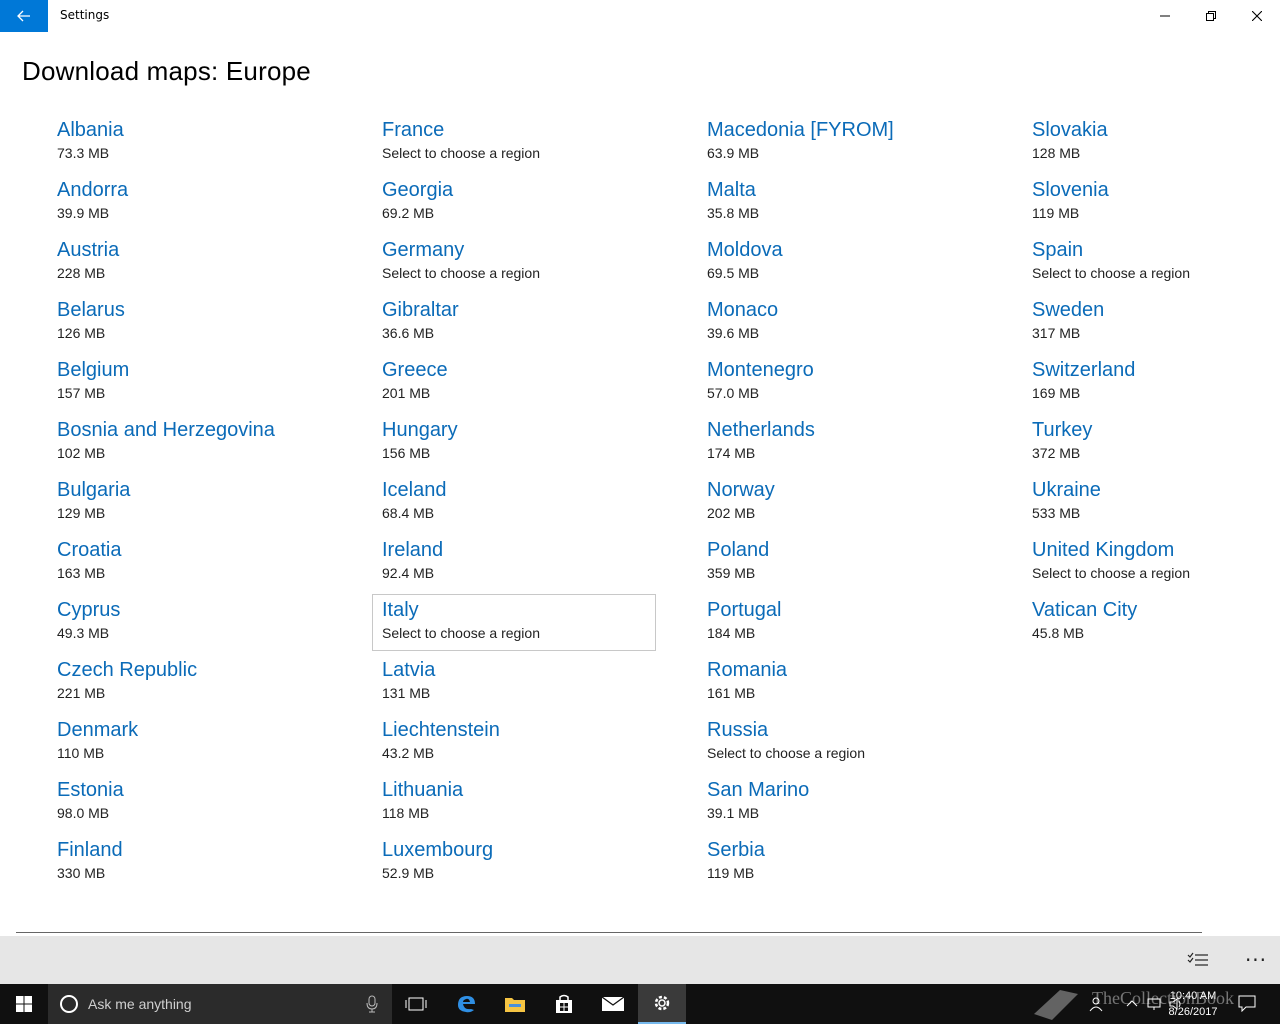 The height and width of the screenshot is (1024, 1280). What do you see at coordinates (534, 504) in the screenshot?
I see `country-item: Iceland 68.4 MB` at bounding box center [534, 504].